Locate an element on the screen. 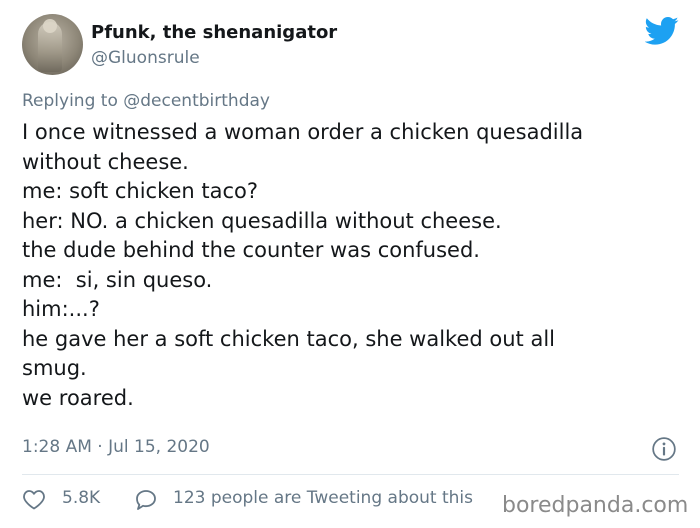  twitter-bird-icon is located at coordinates (662, 31).